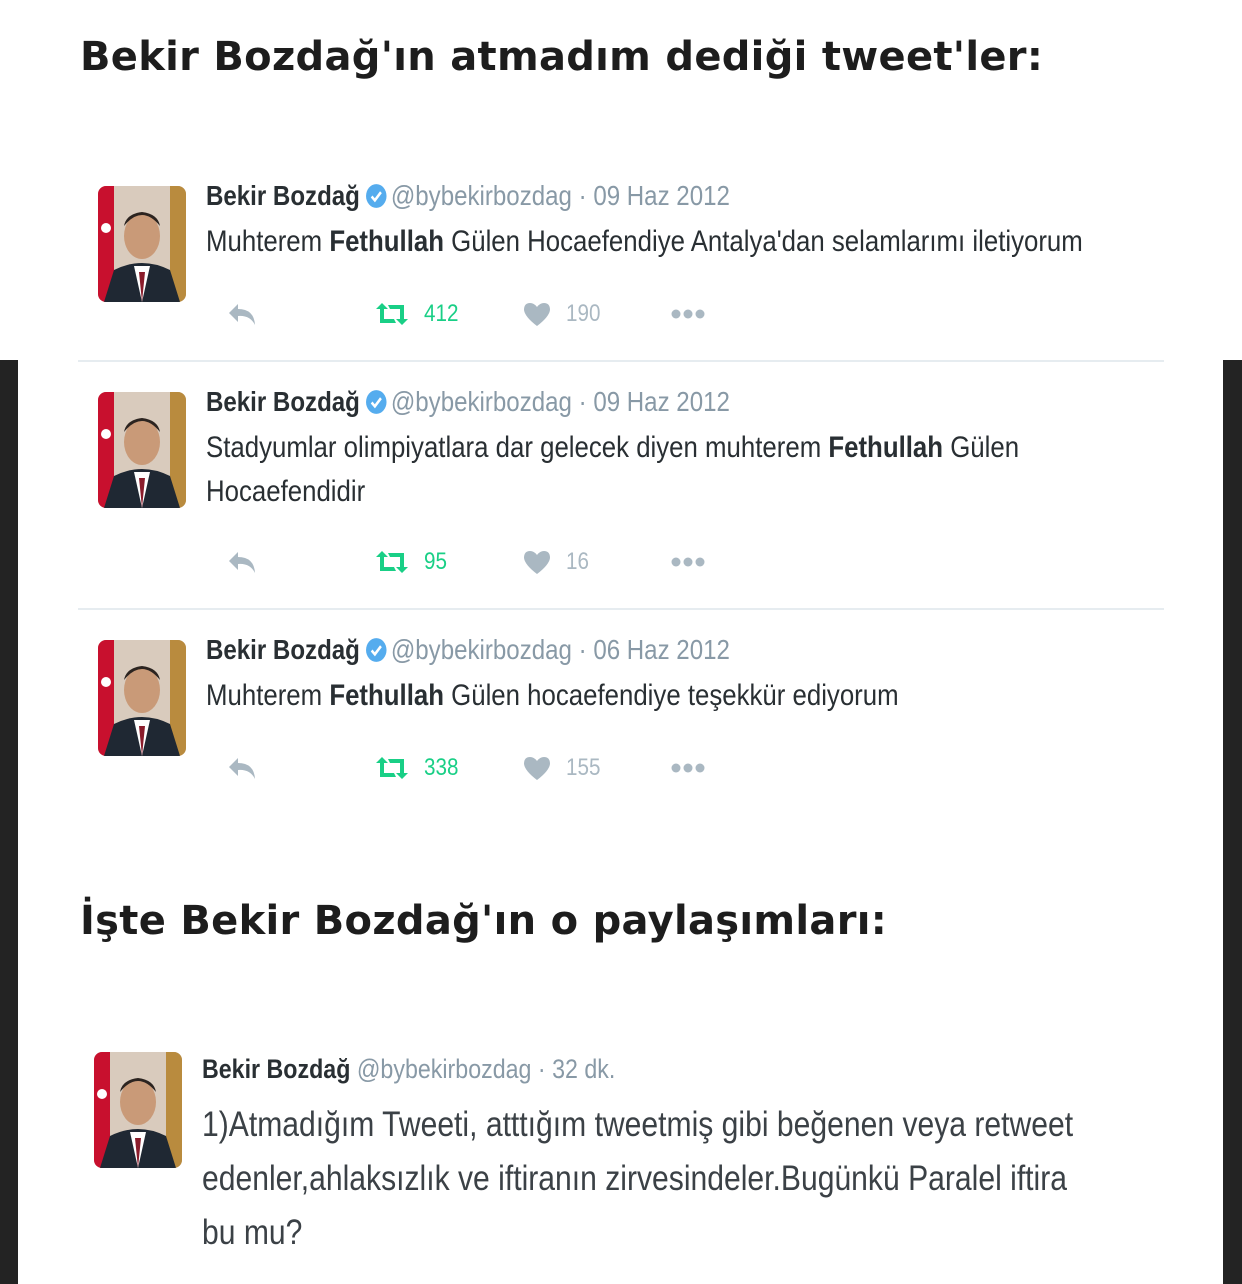 The width and height of the screenshot is (1242, 1284). What do you see at coordinates (412, 562) in the screenshot?
I see `retweet-button: 95` at bounding box center [412, 562].